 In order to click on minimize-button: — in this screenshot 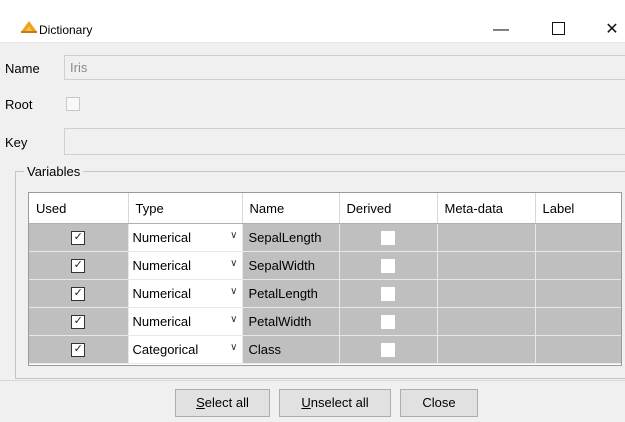, I will do `click(501, 27)`.